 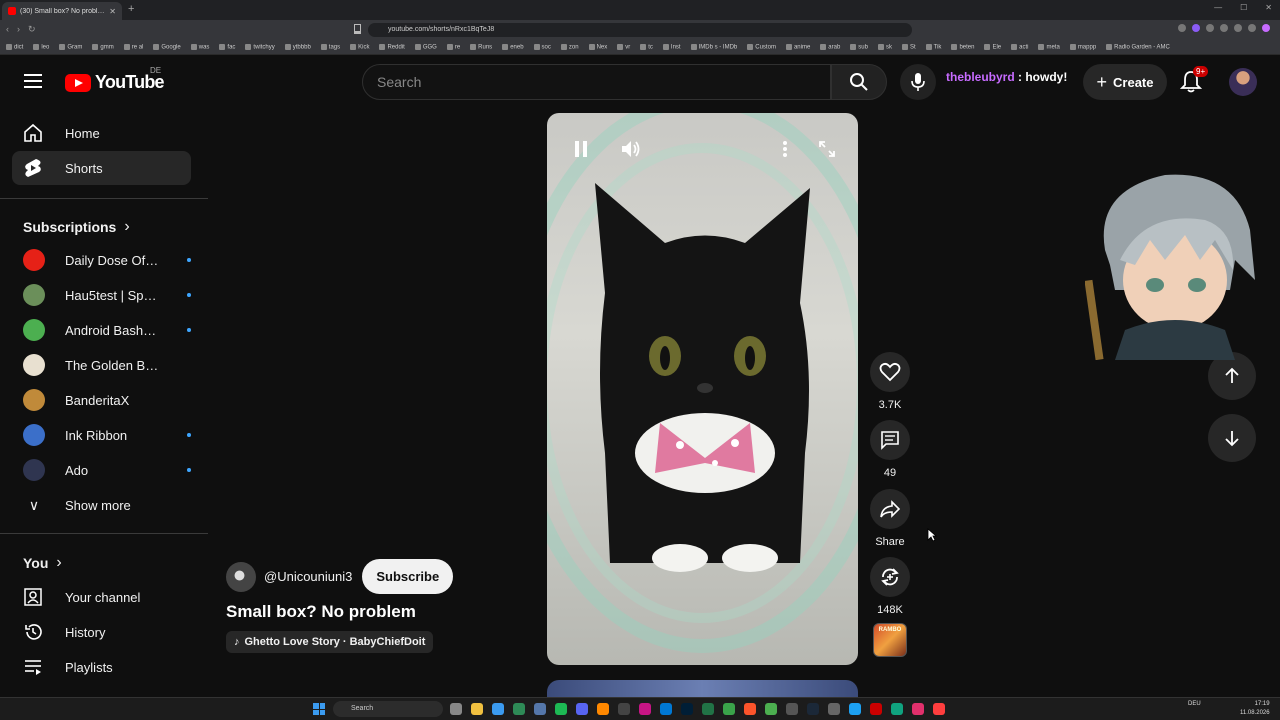 What do you see at coordinates (112, 11) in the screenshot?
I see `close-tab-icon: ✕` at bounding box center [112, 11].